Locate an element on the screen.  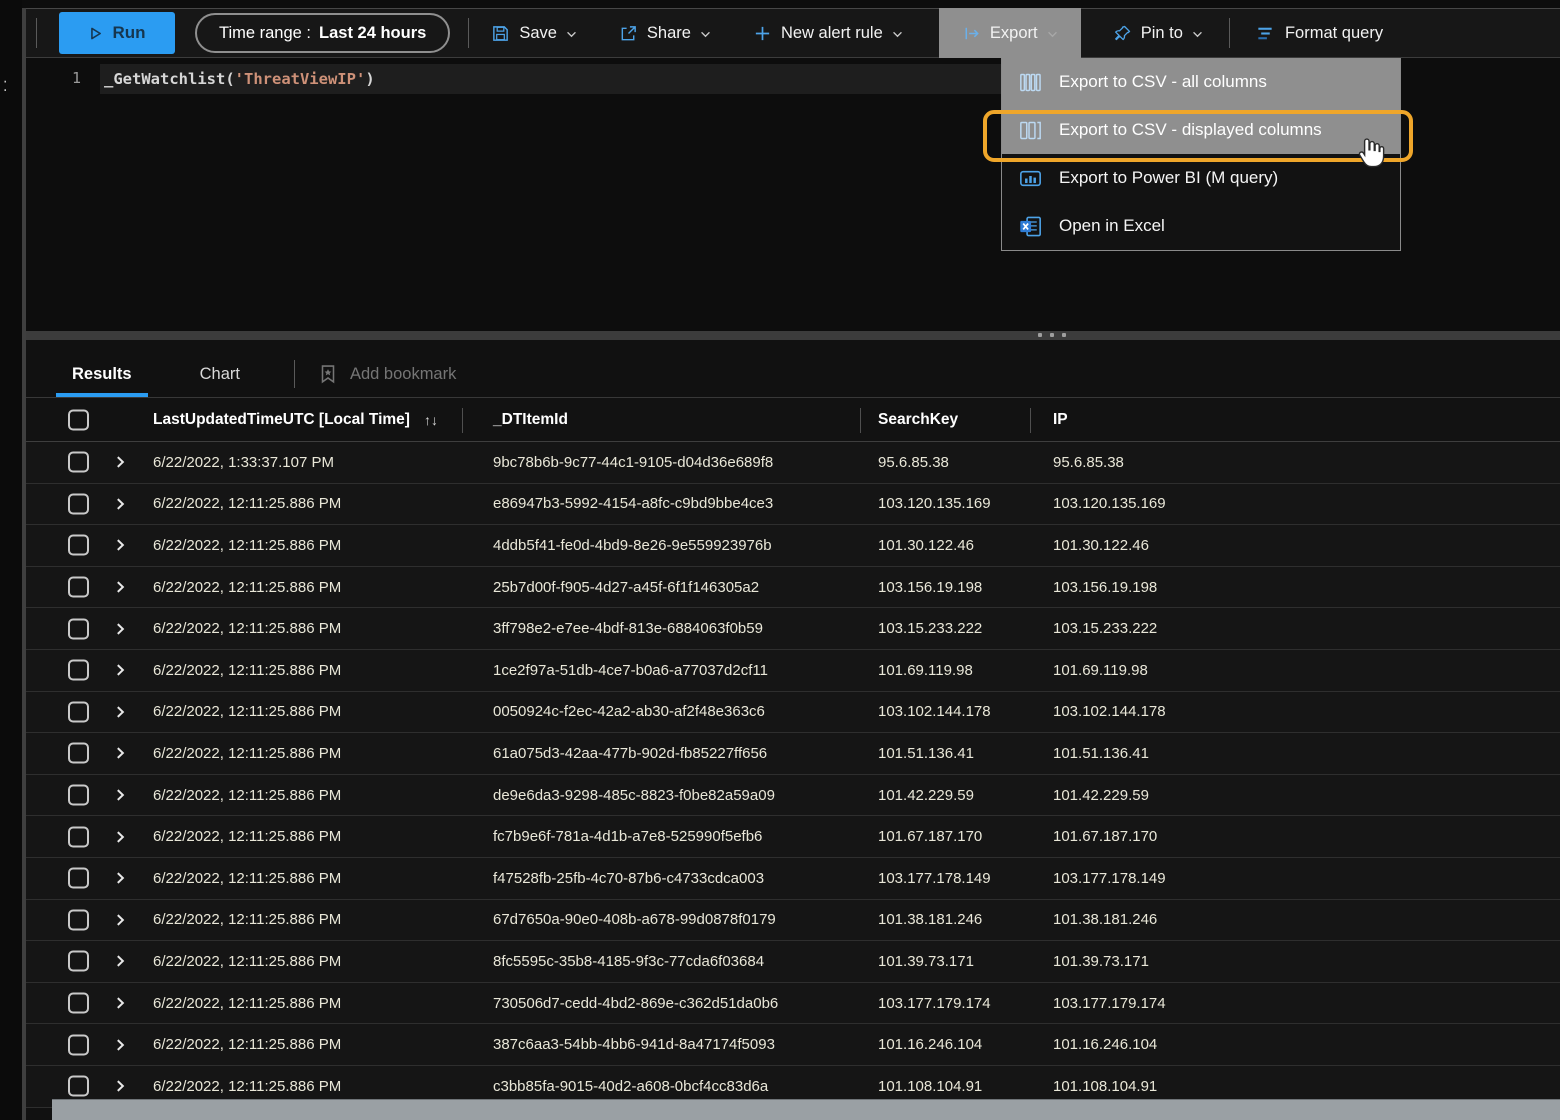
pin-to-button: Pin to is located at coordinates (1158, 33).